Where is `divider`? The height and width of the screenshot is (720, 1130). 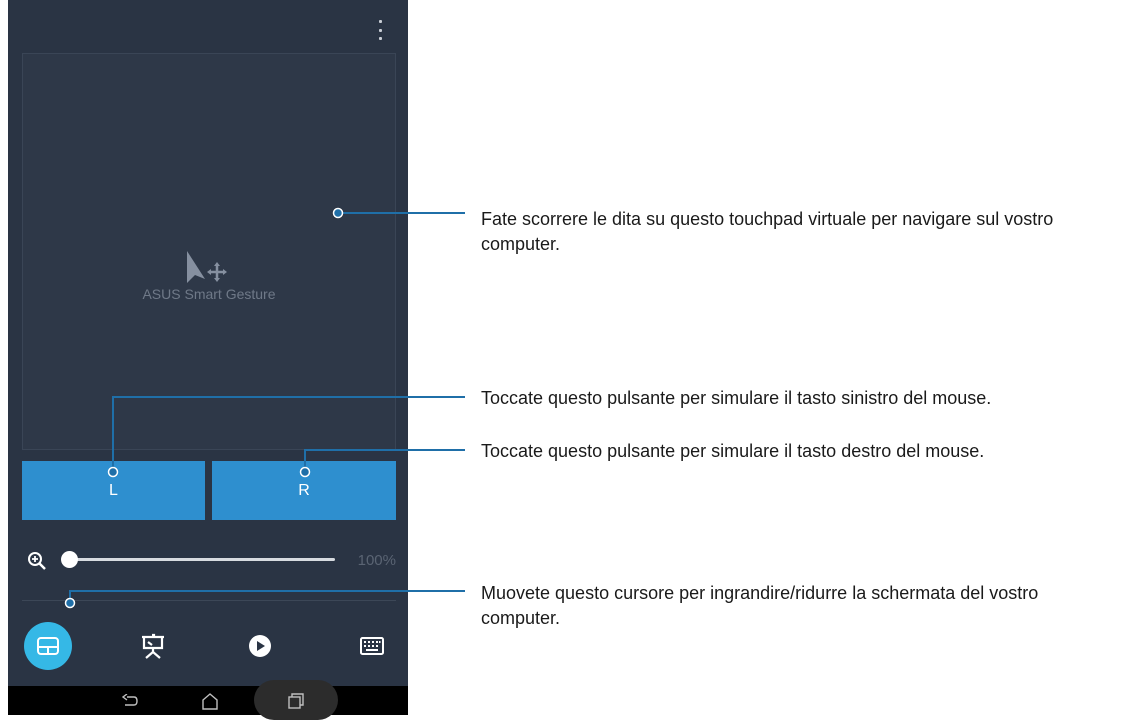 divider is located at coordinates (209, 600).